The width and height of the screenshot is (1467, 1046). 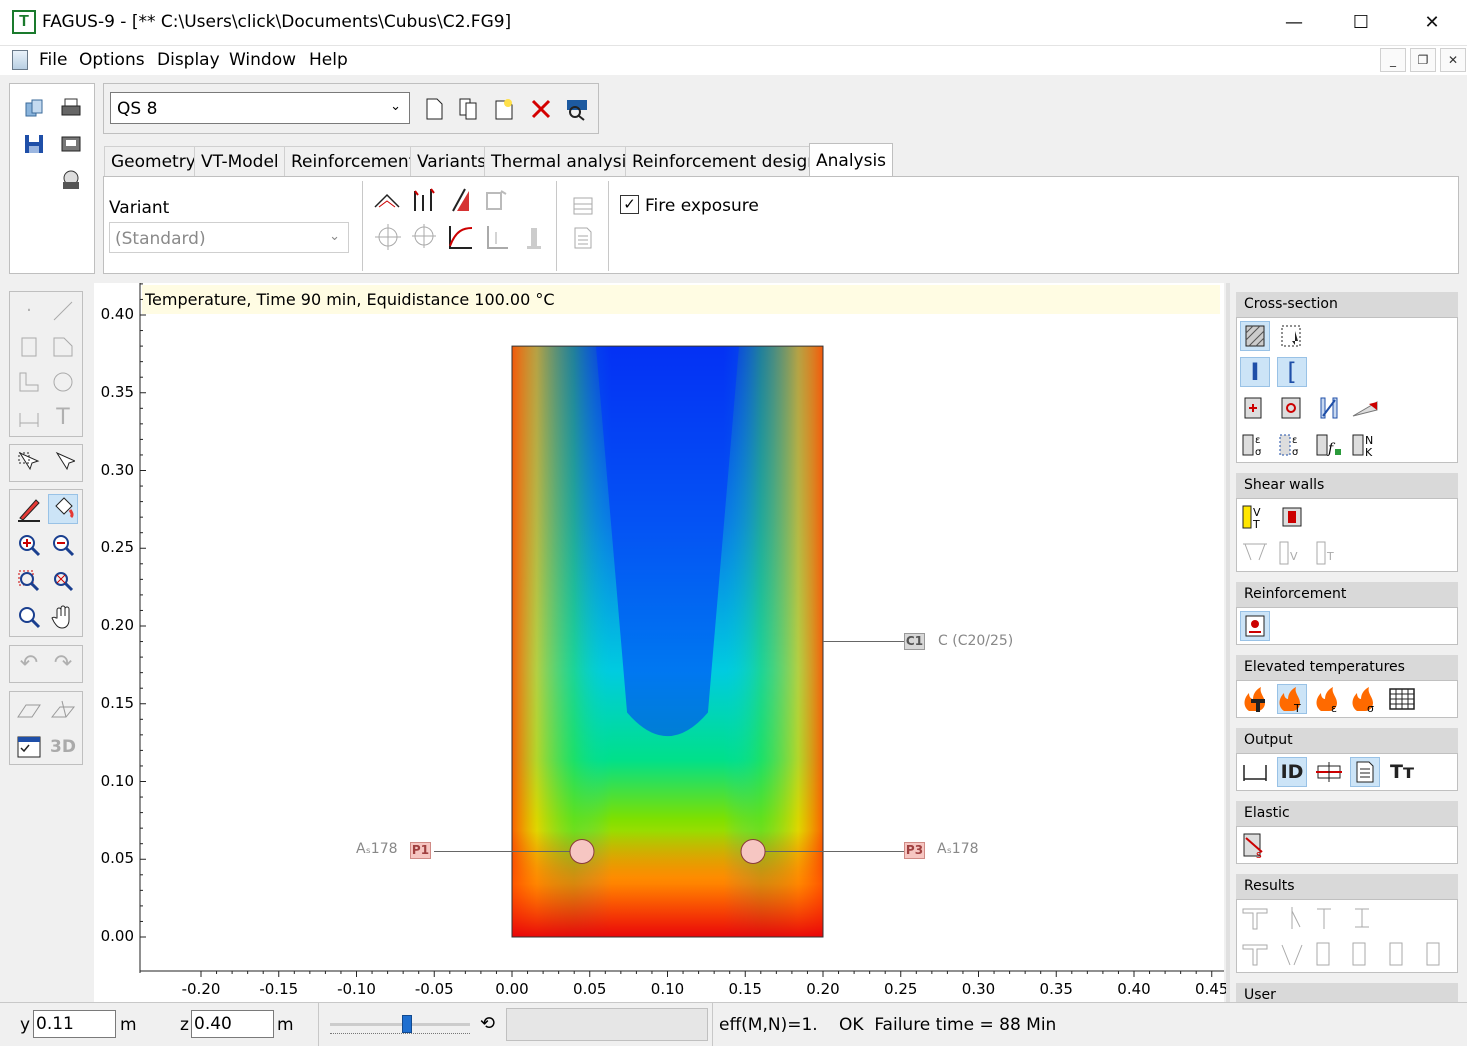 I want to click on stress-distribution-icon, so click(x=460, y=200).